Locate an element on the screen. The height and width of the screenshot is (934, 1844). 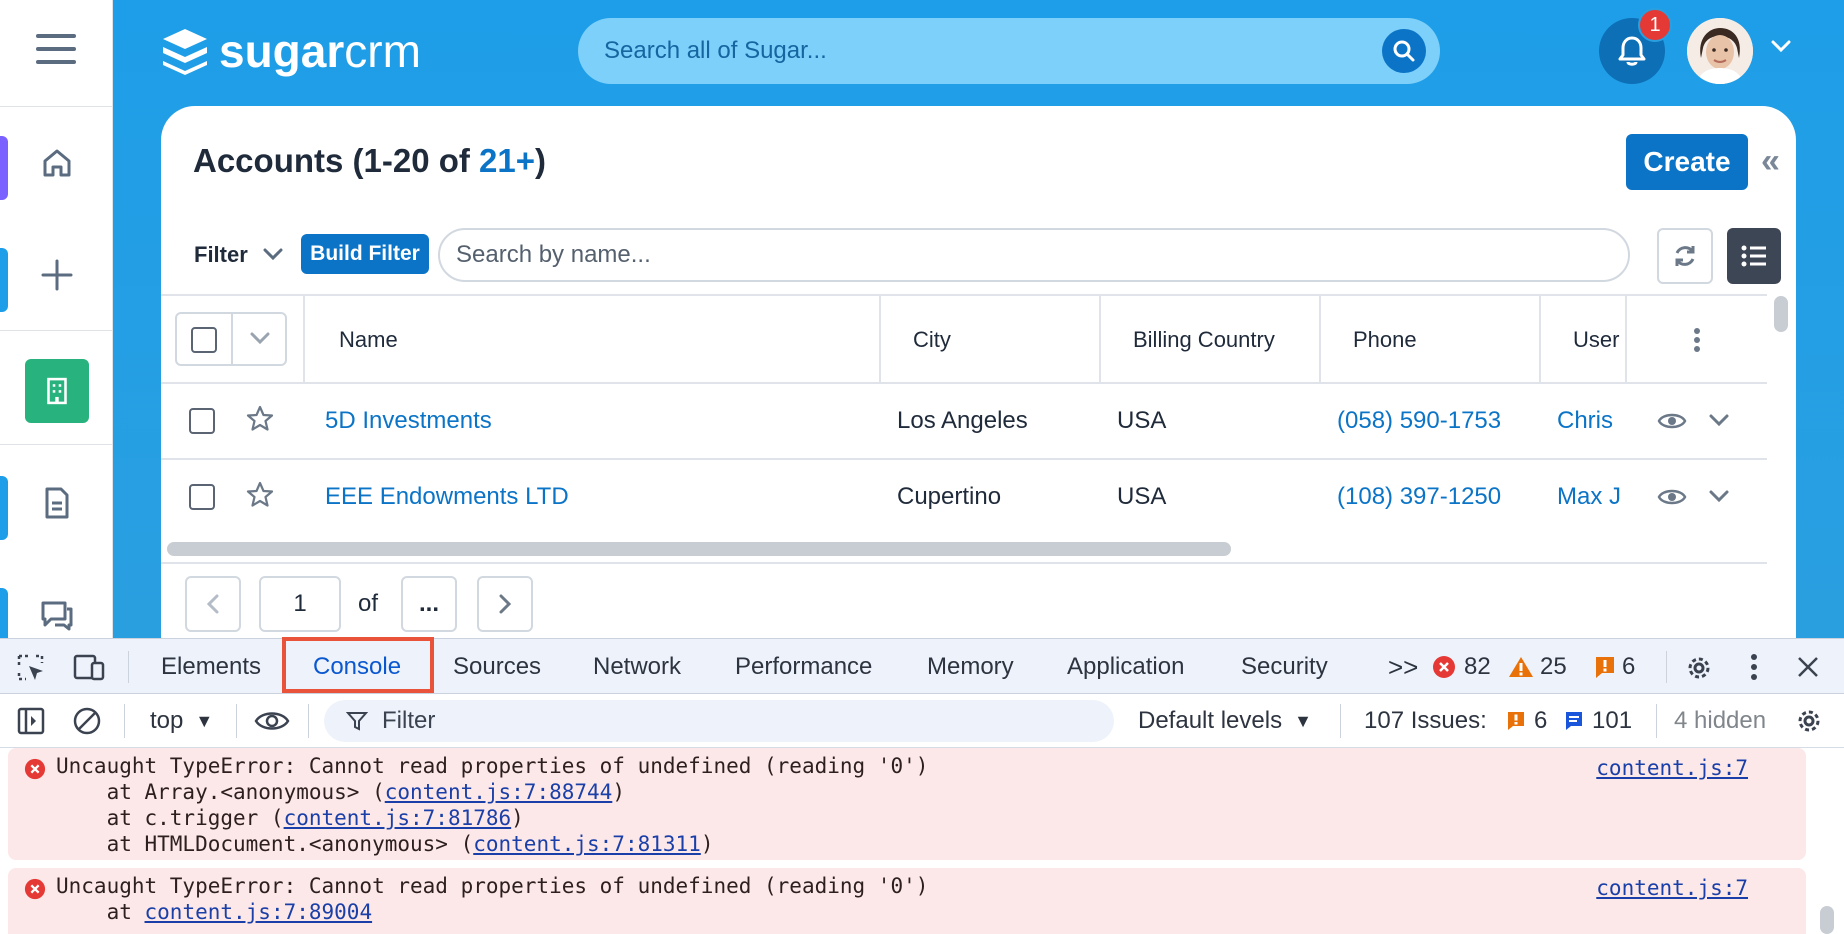
issues-warning-icon is located at coordinates (1516, 721).